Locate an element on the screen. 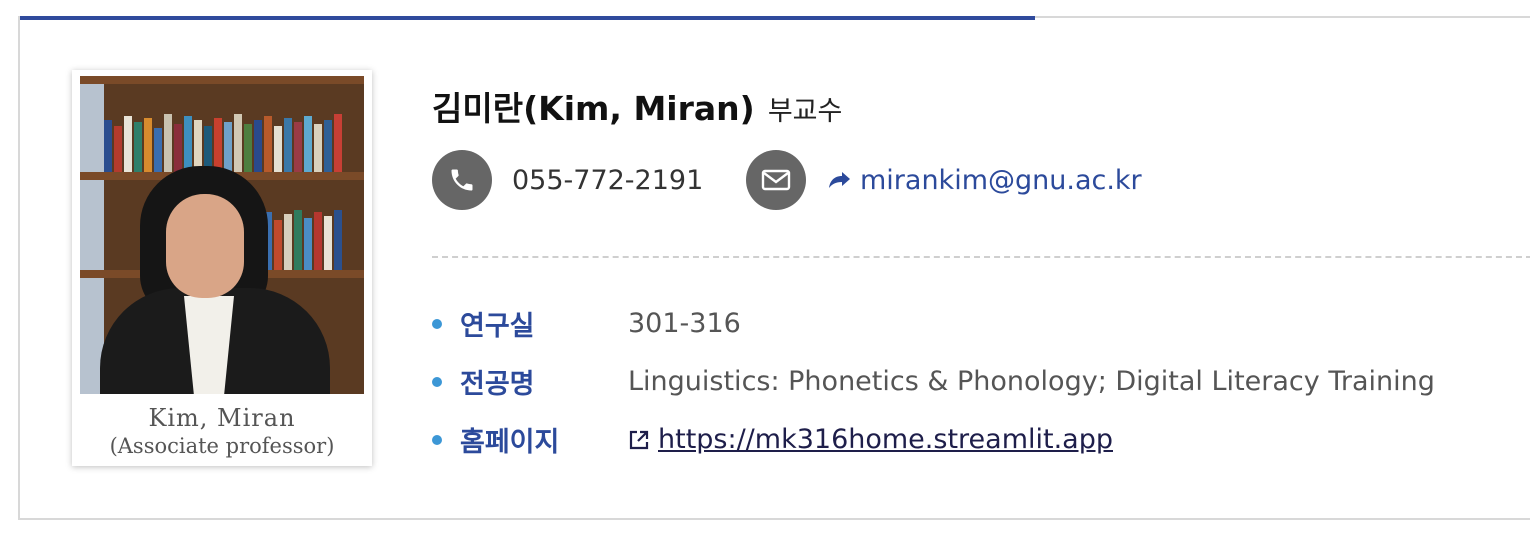  email-link: mirankim@gnu.ac.kr is located at coordinates (985, 180).